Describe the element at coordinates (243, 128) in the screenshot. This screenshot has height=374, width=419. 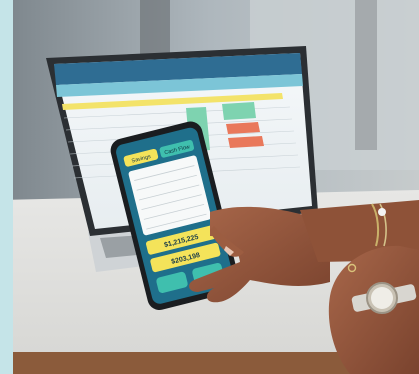
I see `laptop-red-block` at that location.